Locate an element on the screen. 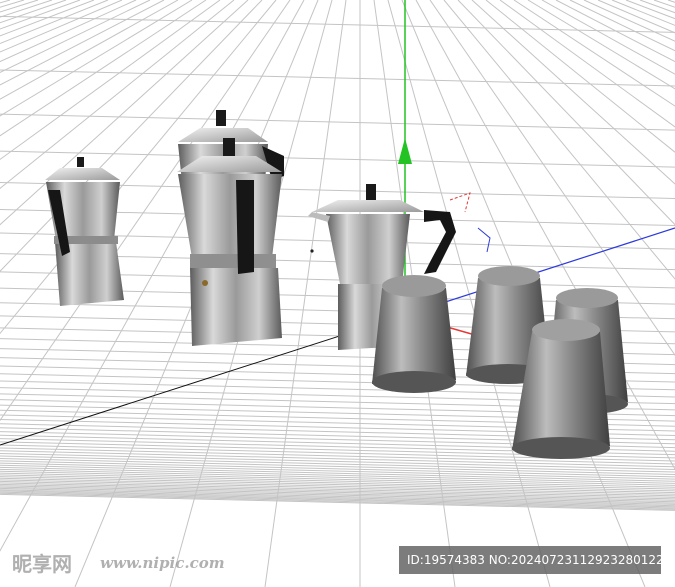  watermark-site-name: 昵享网 is located at coordinates (42, 564).